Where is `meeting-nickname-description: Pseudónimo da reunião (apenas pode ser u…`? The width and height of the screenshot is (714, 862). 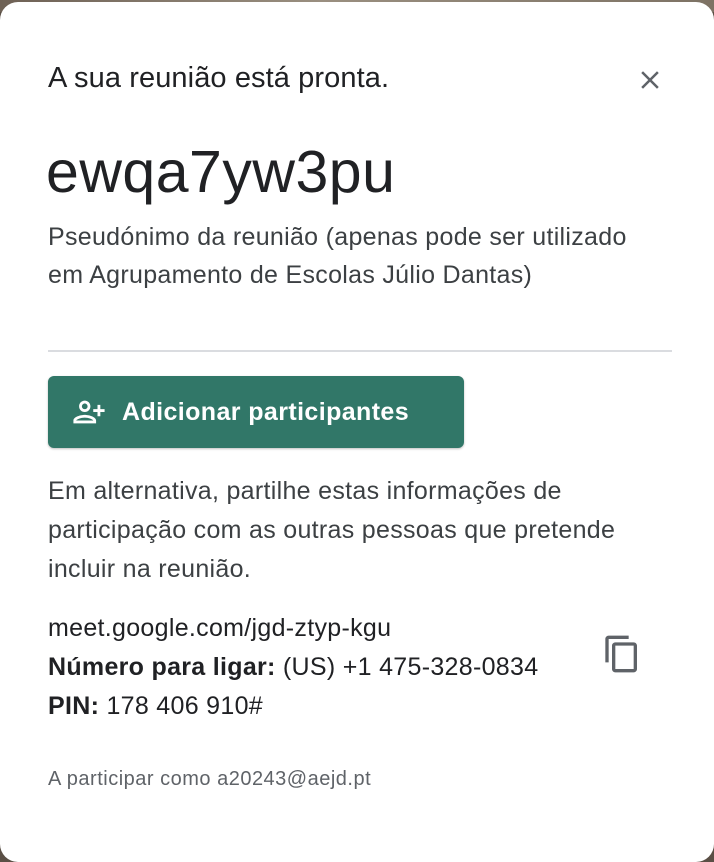
meeting-nickname-description: Pseudónimo da reunião (apenas pode ser u… is located at coordinates (337, 256).